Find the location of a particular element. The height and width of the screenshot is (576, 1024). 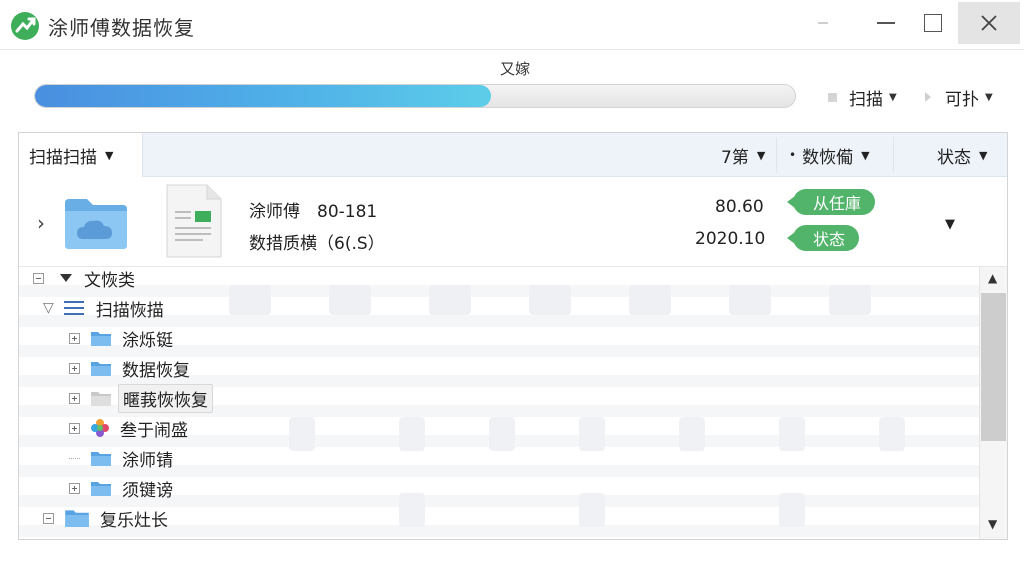

column-name-header: 扫描扫描 ▼ is located at coordinates (81, 155).